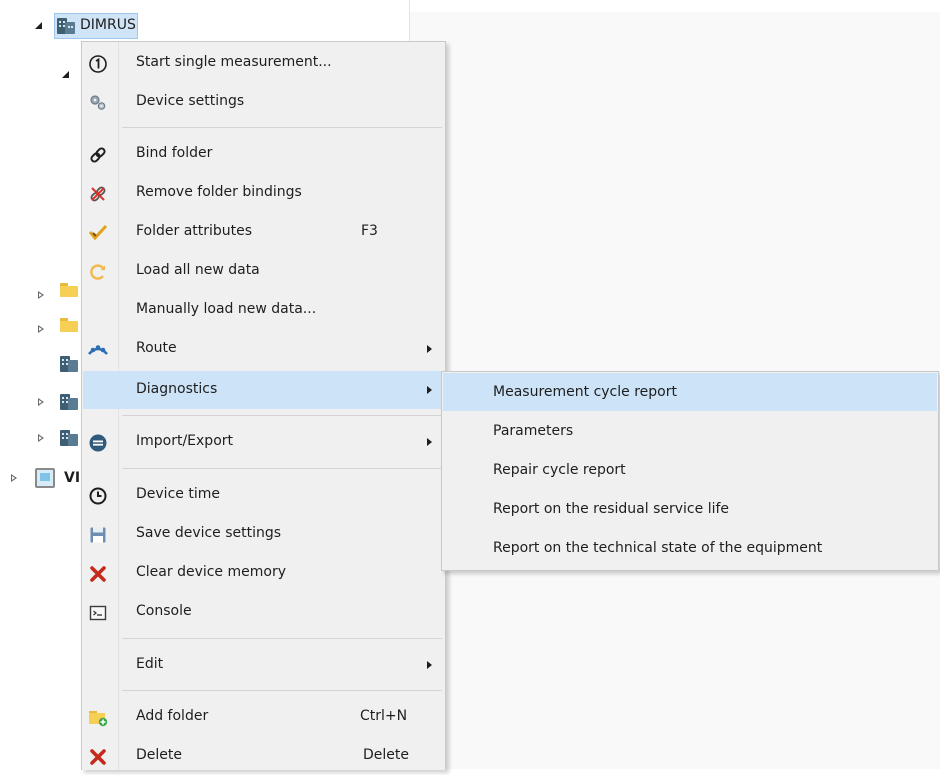  What do you see at coordinates (172, 716) in the screenshot?
I see `menu-item-label: Add folder` at bounding box center [172, 716].